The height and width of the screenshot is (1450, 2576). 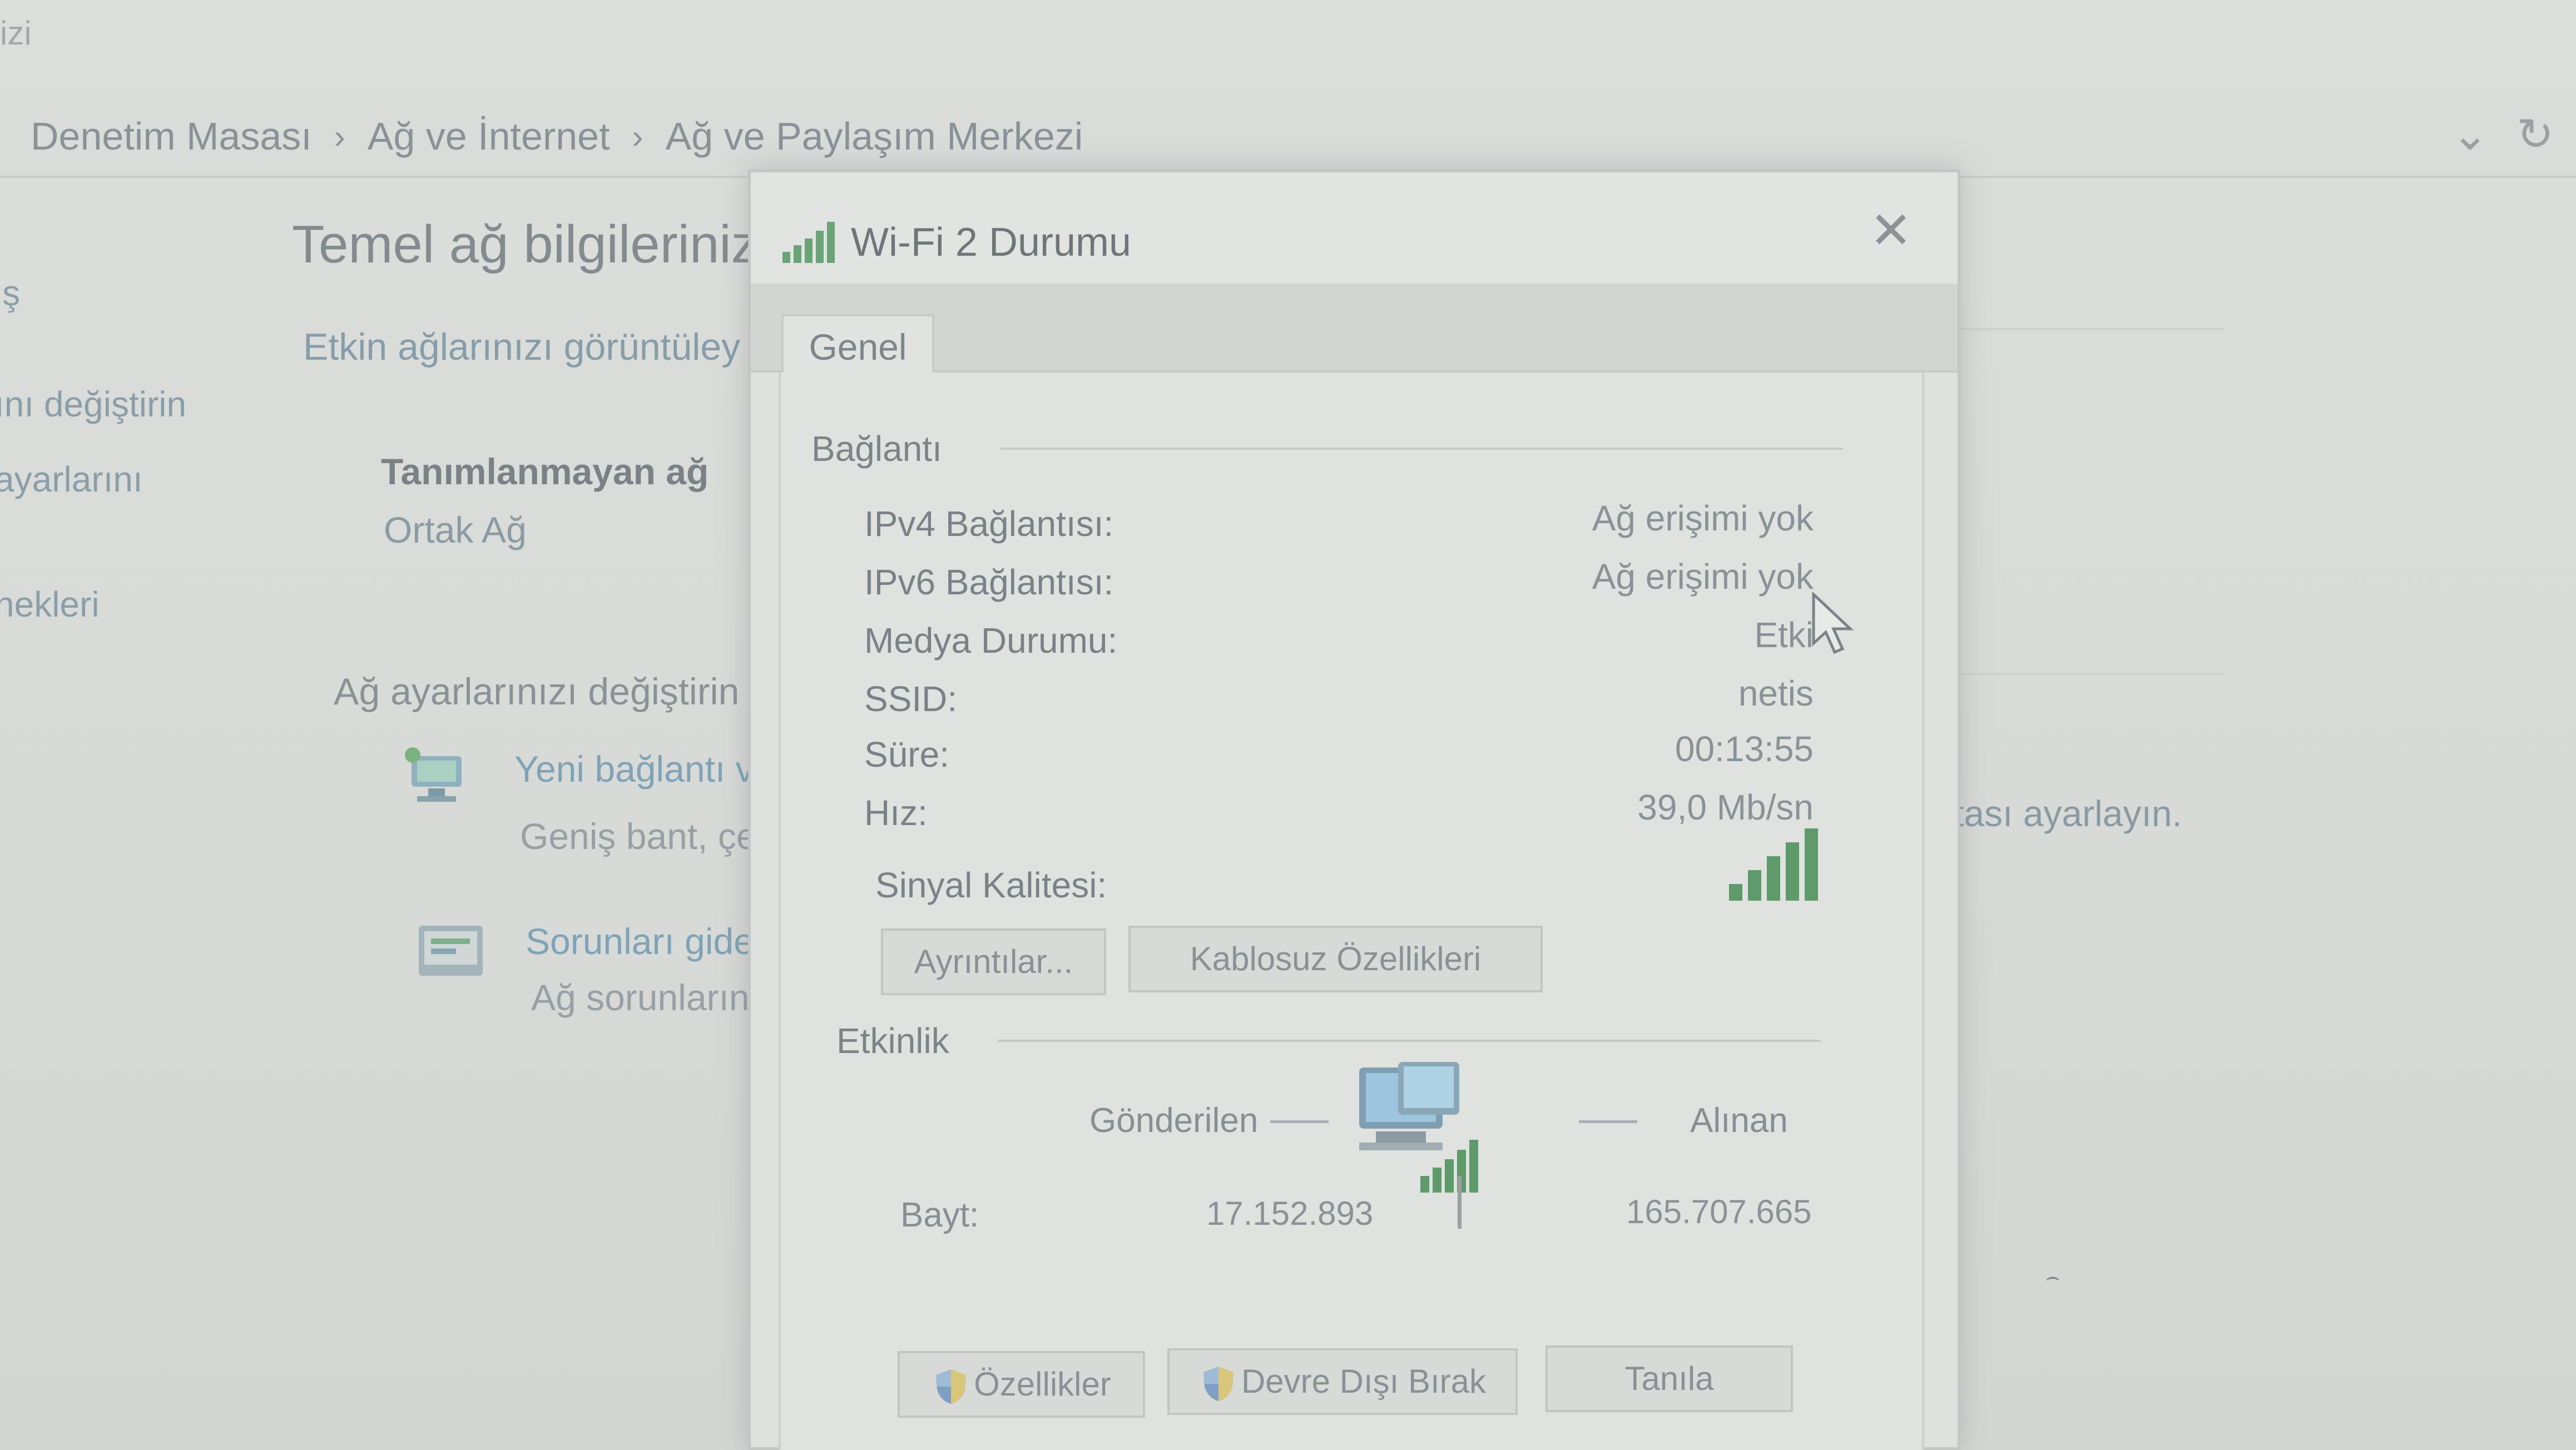 What do you see at coordinates (1776, 693) in the screenshot?
I see `ssid-value: netis` at bounding box center [1776, 693].